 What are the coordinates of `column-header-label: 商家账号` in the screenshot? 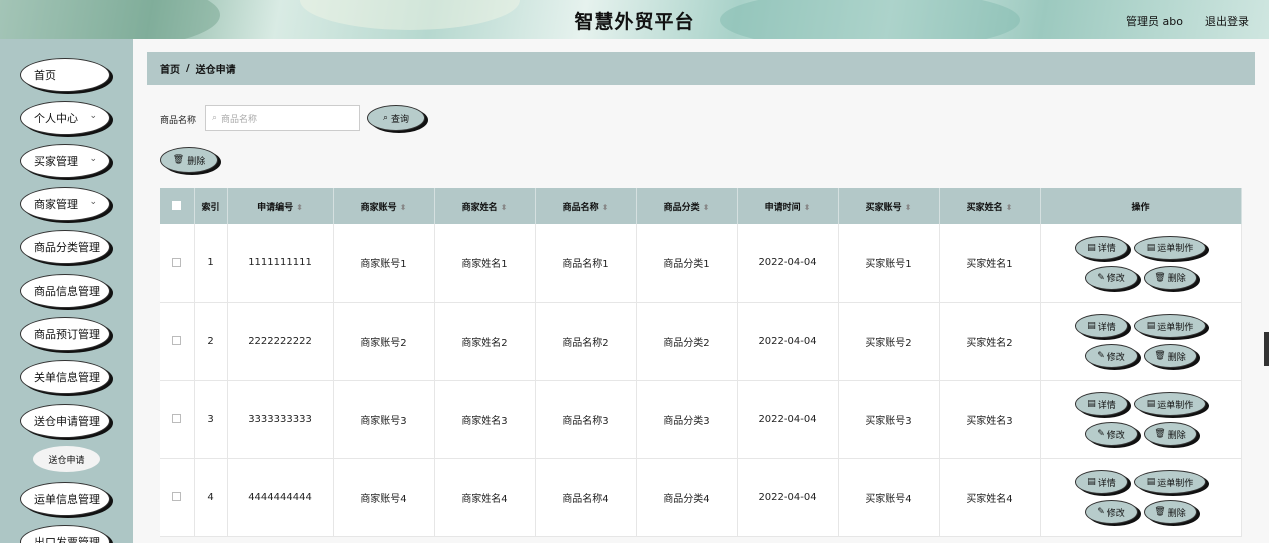 It's located at (378, 207).